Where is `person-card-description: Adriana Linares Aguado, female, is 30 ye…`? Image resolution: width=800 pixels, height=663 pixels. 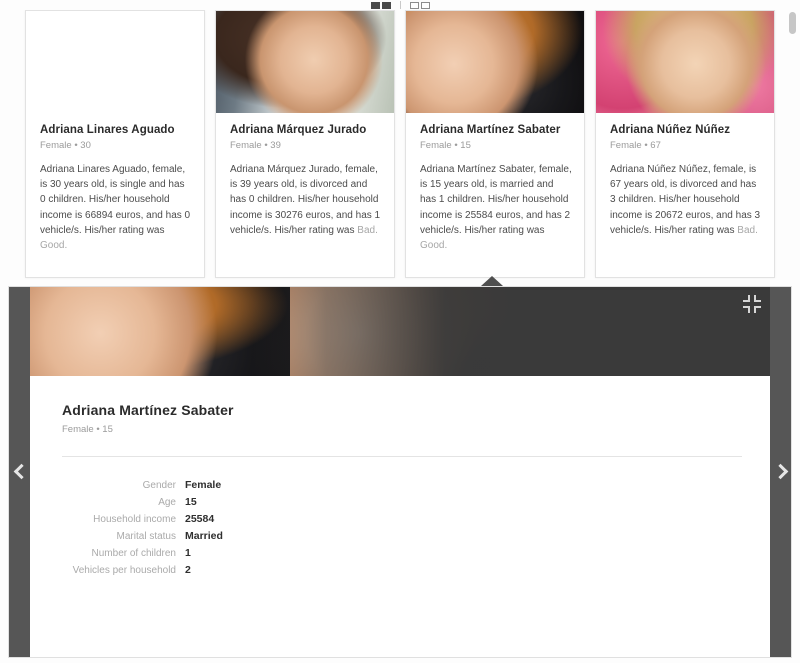 person-card-description: Adriana Linares Aguado, female, is 30 ye… is located at coordinates (116, 207).